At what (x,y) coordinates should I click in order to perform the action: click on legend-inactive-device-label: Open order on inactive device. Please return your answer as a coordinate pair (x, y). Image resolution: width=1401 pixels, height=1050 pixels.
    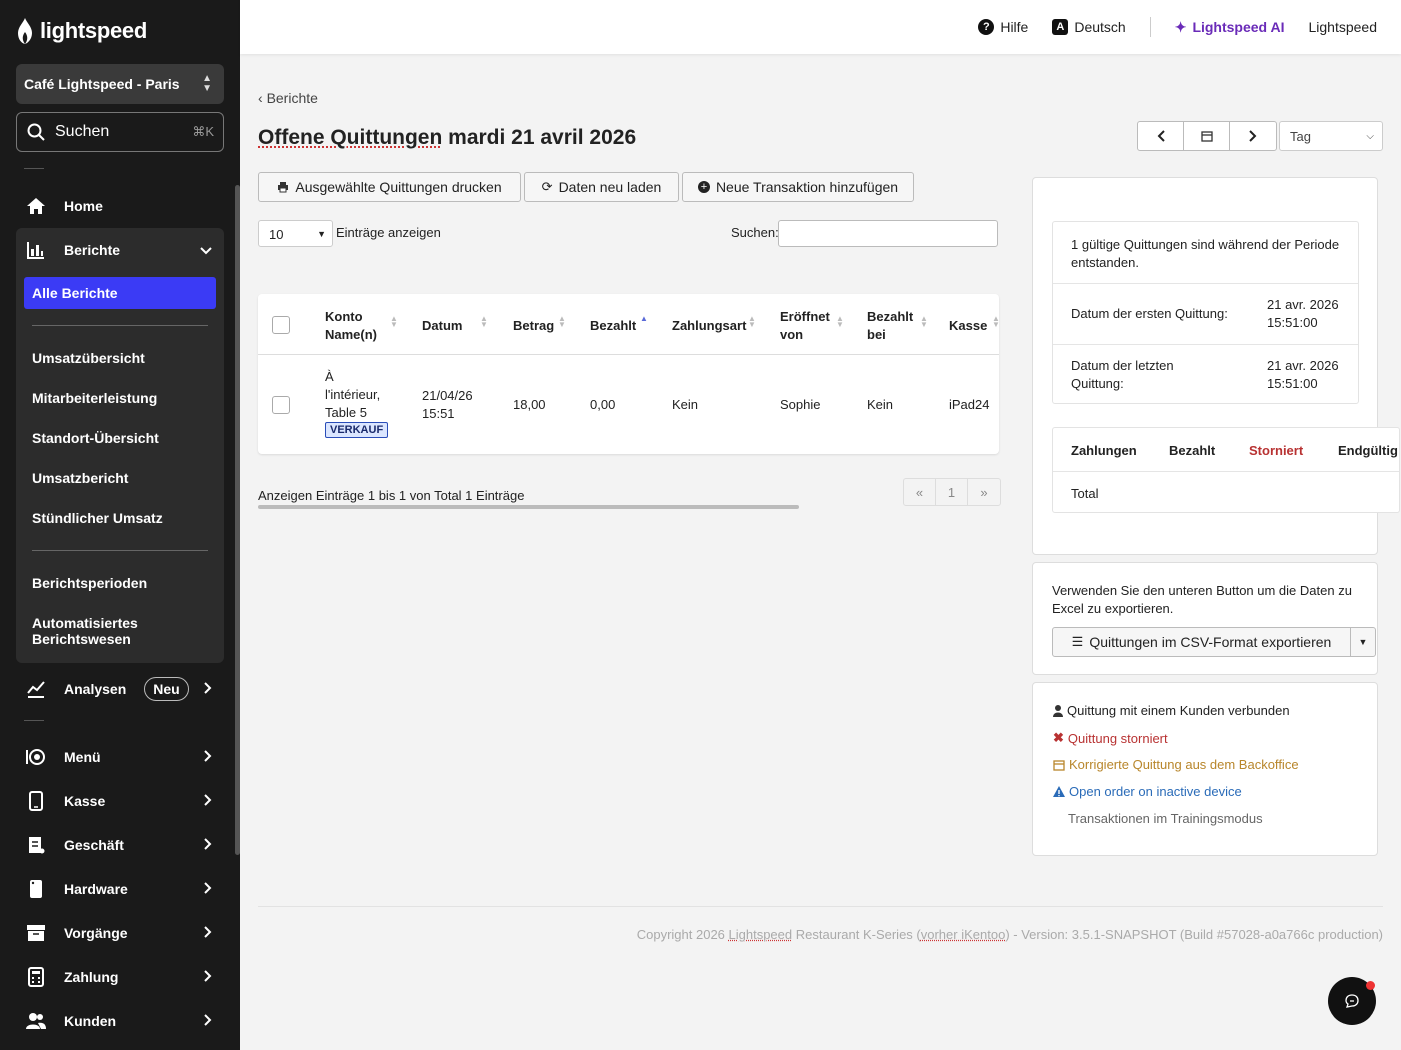
    Looking at the image, I should click on (1155, 791).